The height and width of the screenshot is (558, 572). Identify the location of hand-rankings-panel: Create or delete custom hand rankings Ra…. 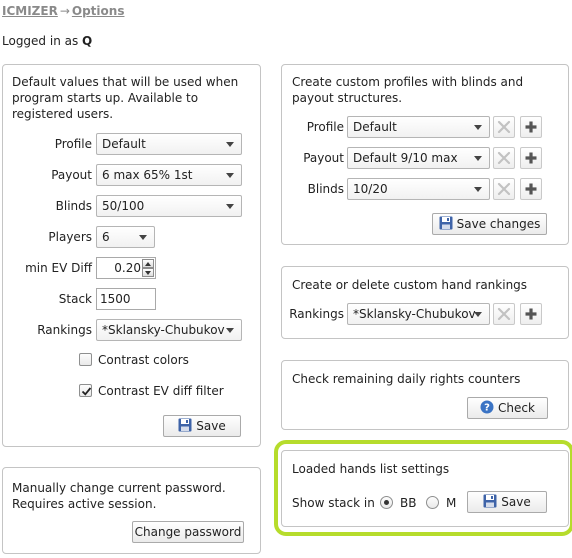
(425, 302).